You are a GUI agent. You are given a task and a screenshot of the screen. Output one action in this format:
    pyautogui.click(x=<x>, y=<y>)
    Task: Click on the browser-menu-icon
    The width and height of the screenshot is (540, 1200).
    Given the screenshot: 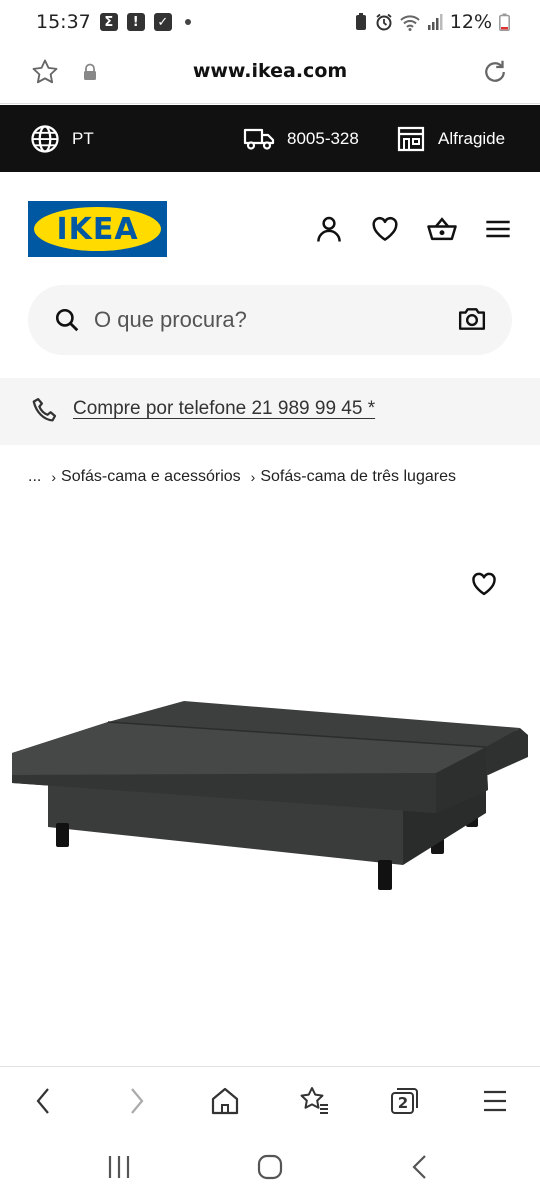 What is the action you would take?
    pyautogui.click(x=495, y=1101)
    